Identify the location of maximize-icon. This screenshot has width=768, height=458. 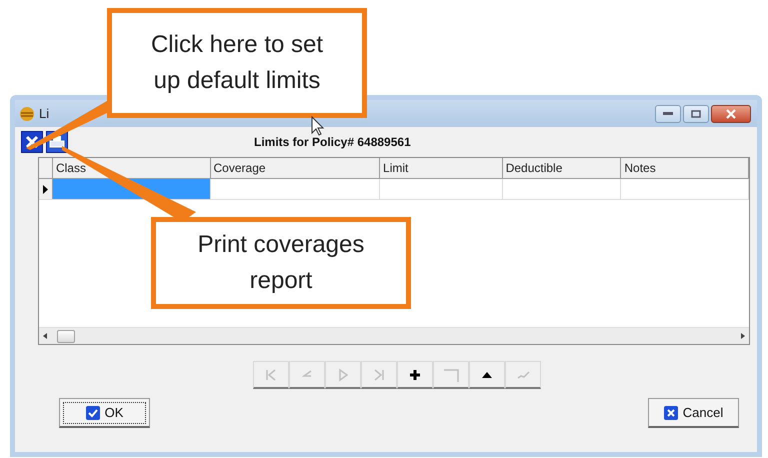
(696, 114).